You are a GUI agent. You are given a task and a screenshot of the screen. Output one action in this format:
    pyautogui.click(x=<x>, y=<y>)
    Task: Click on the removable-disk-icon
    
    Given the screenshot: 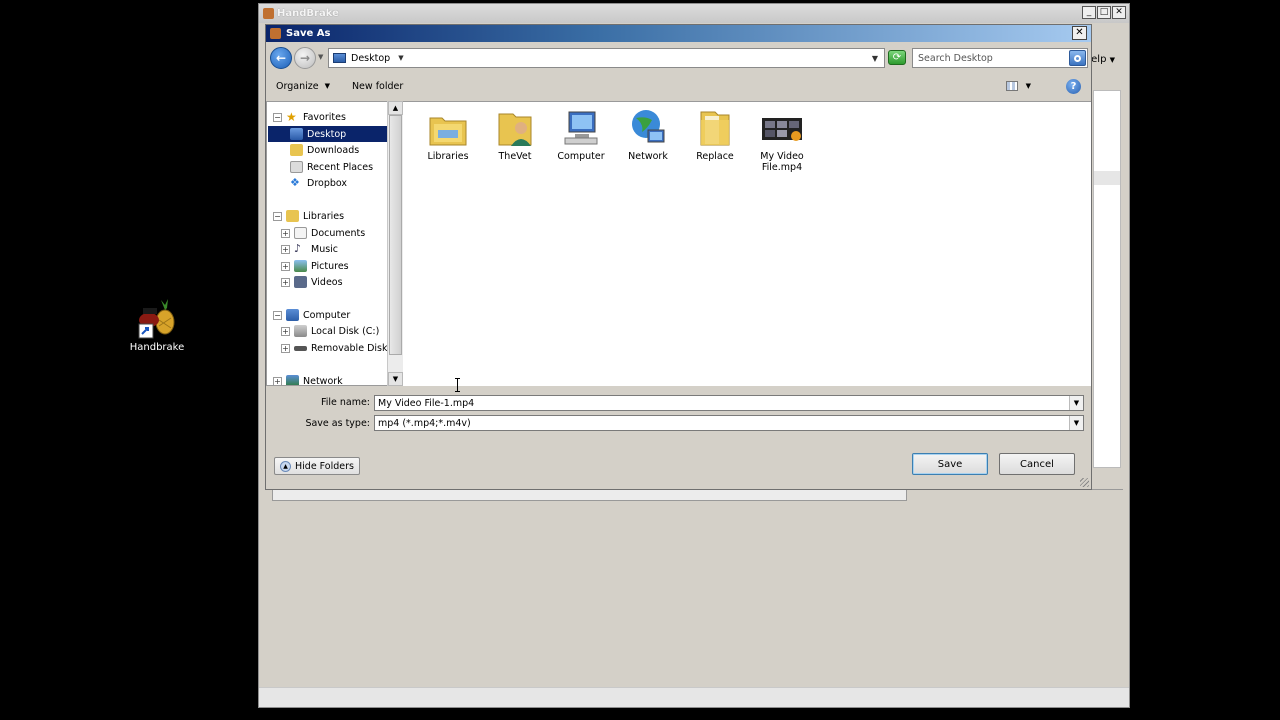 What is the action you would take?
    pyautogui.click(x=300, y=348)
    